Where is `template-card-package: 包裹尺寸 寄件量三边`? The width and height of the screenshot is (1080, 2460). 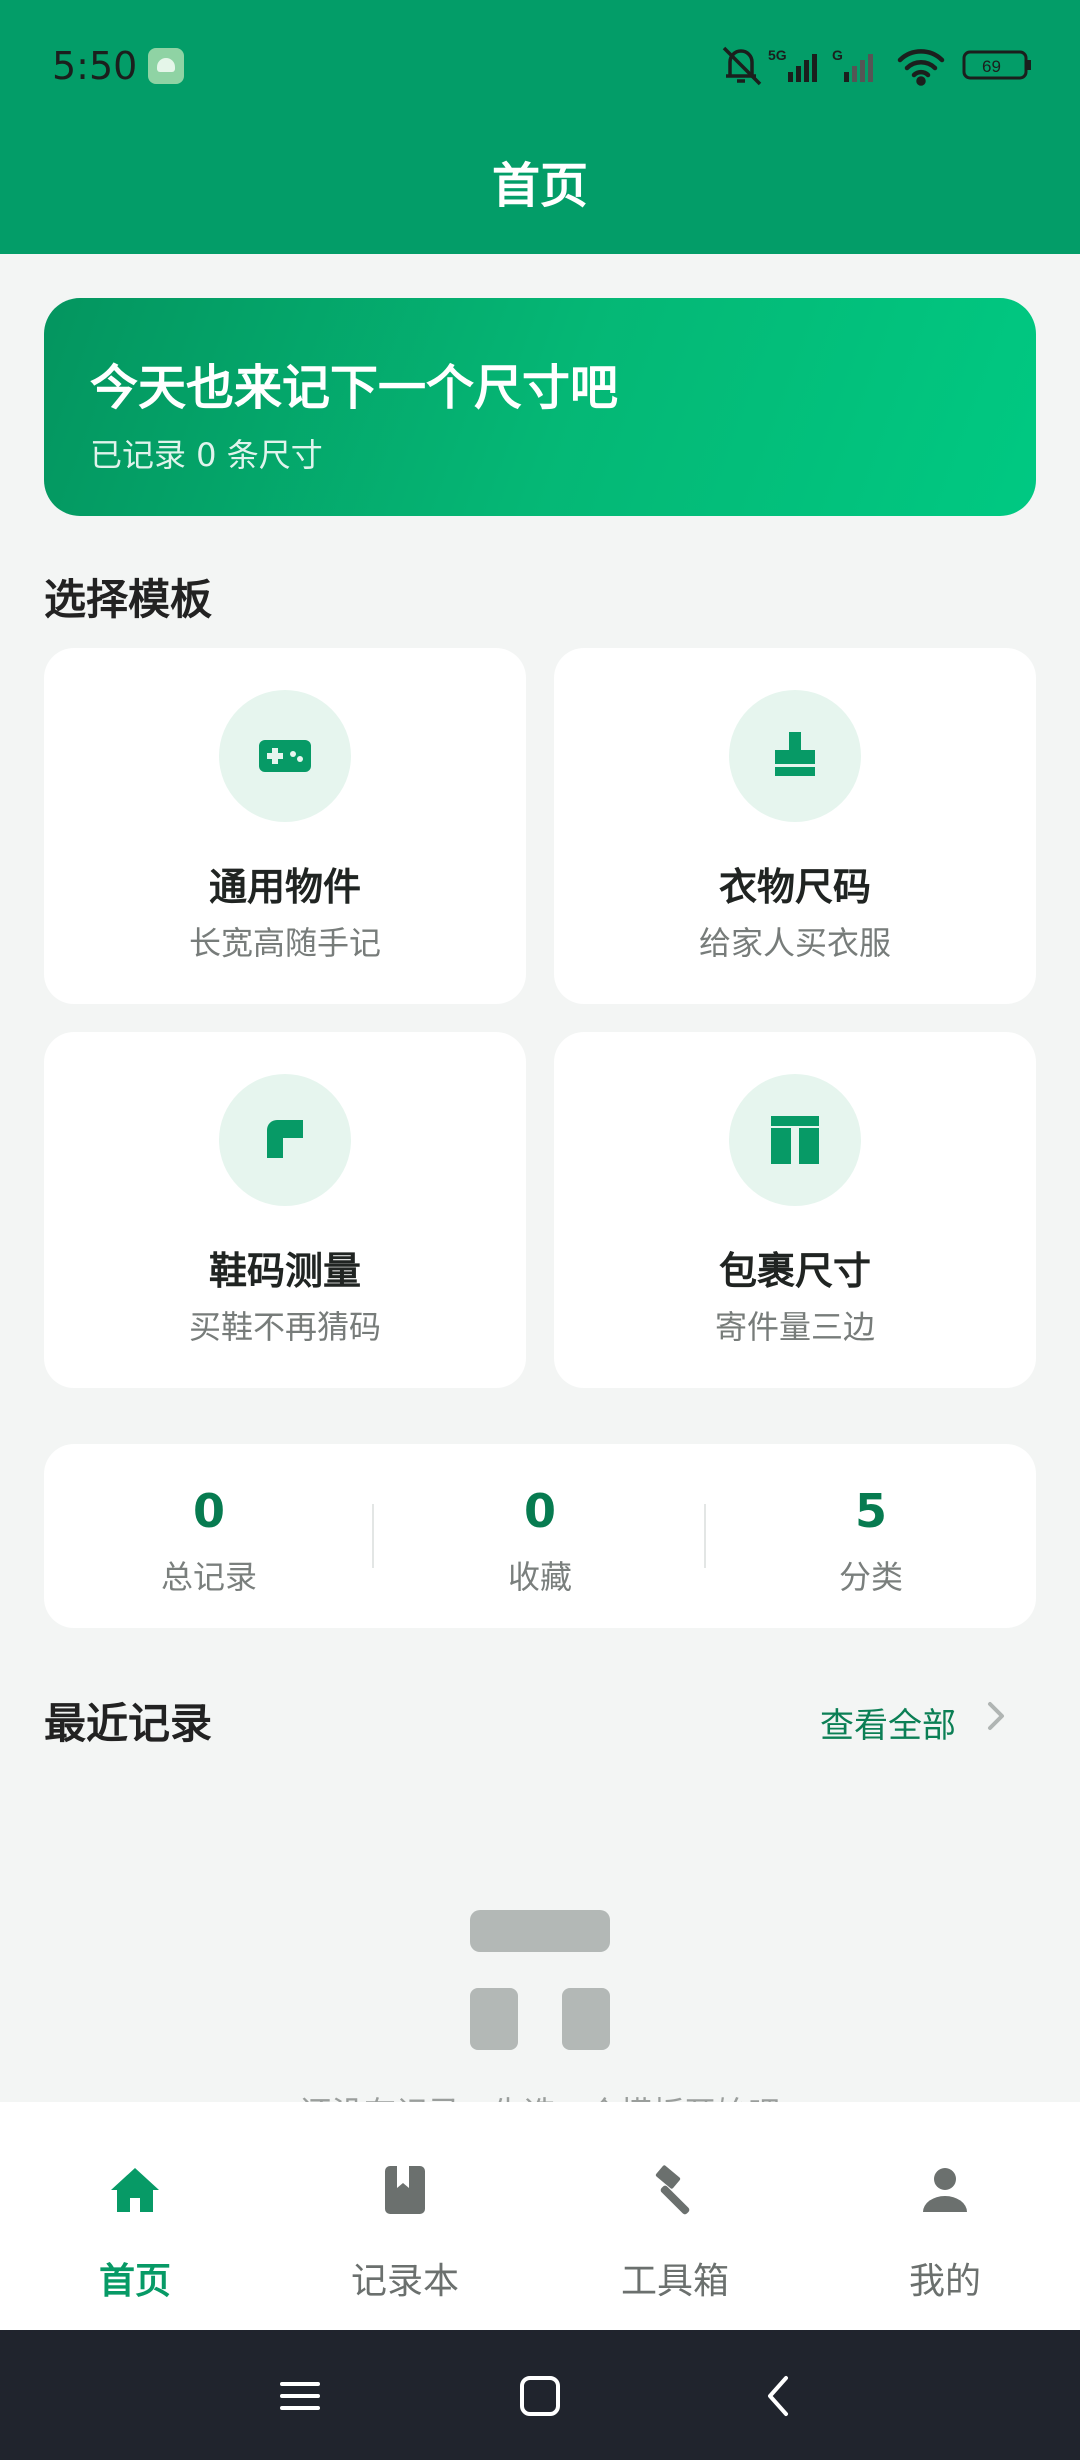
template-card-package: 包裹尺寸 寄件量三边 is located at coordinates (795, 1210).